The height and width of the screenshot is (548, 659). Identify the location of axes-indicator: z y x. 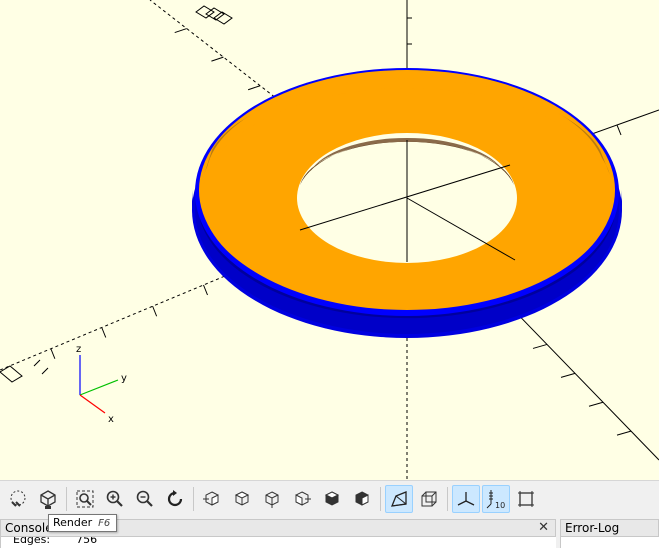
(101, 384).